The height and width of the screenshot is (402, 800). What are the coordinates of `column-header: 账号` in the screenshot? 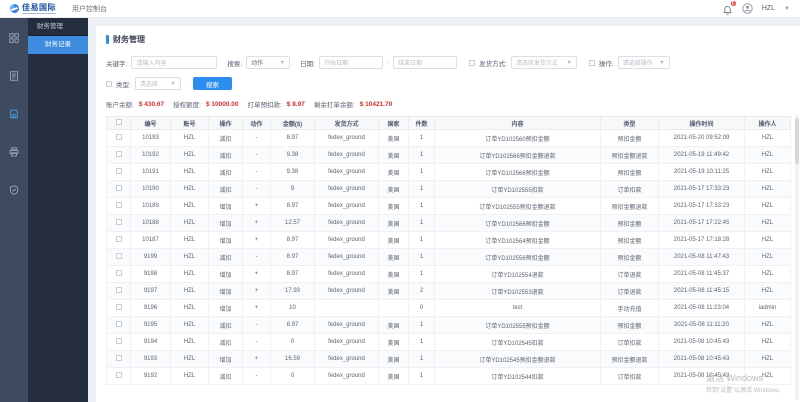 It's located at (189, 123).